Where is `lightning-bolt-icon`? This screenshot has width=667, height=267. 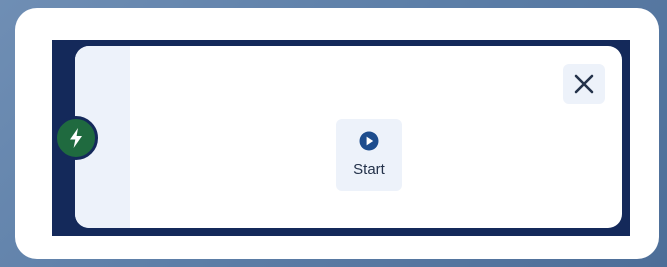
lightning-bolt-icon is located at coordinates (76, 138).